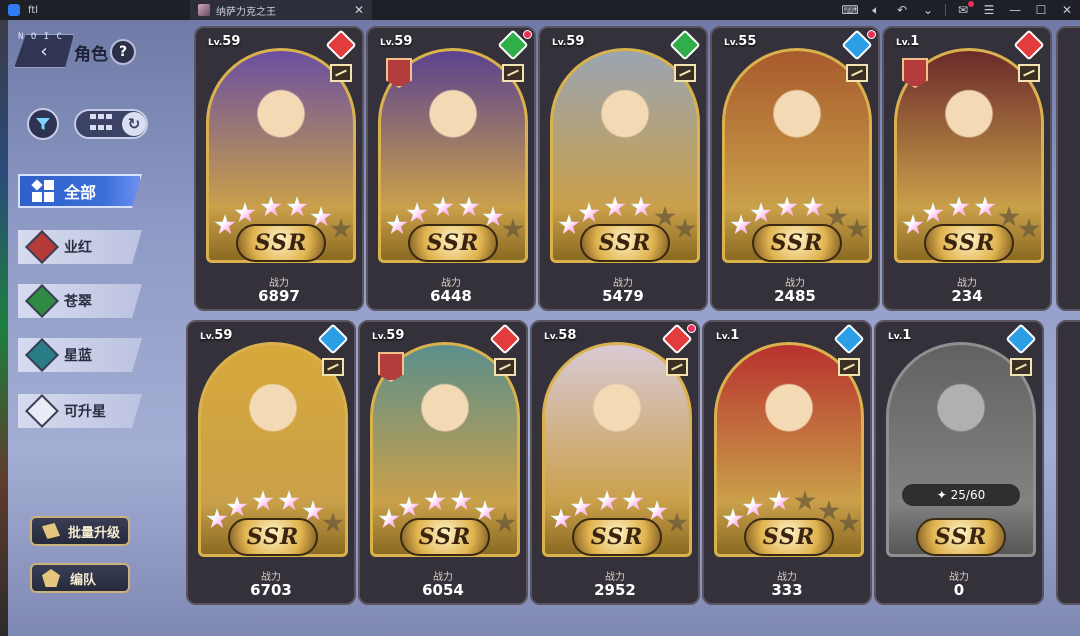  I want to click on keyboard-icon: ⌨, so click(850, 10).